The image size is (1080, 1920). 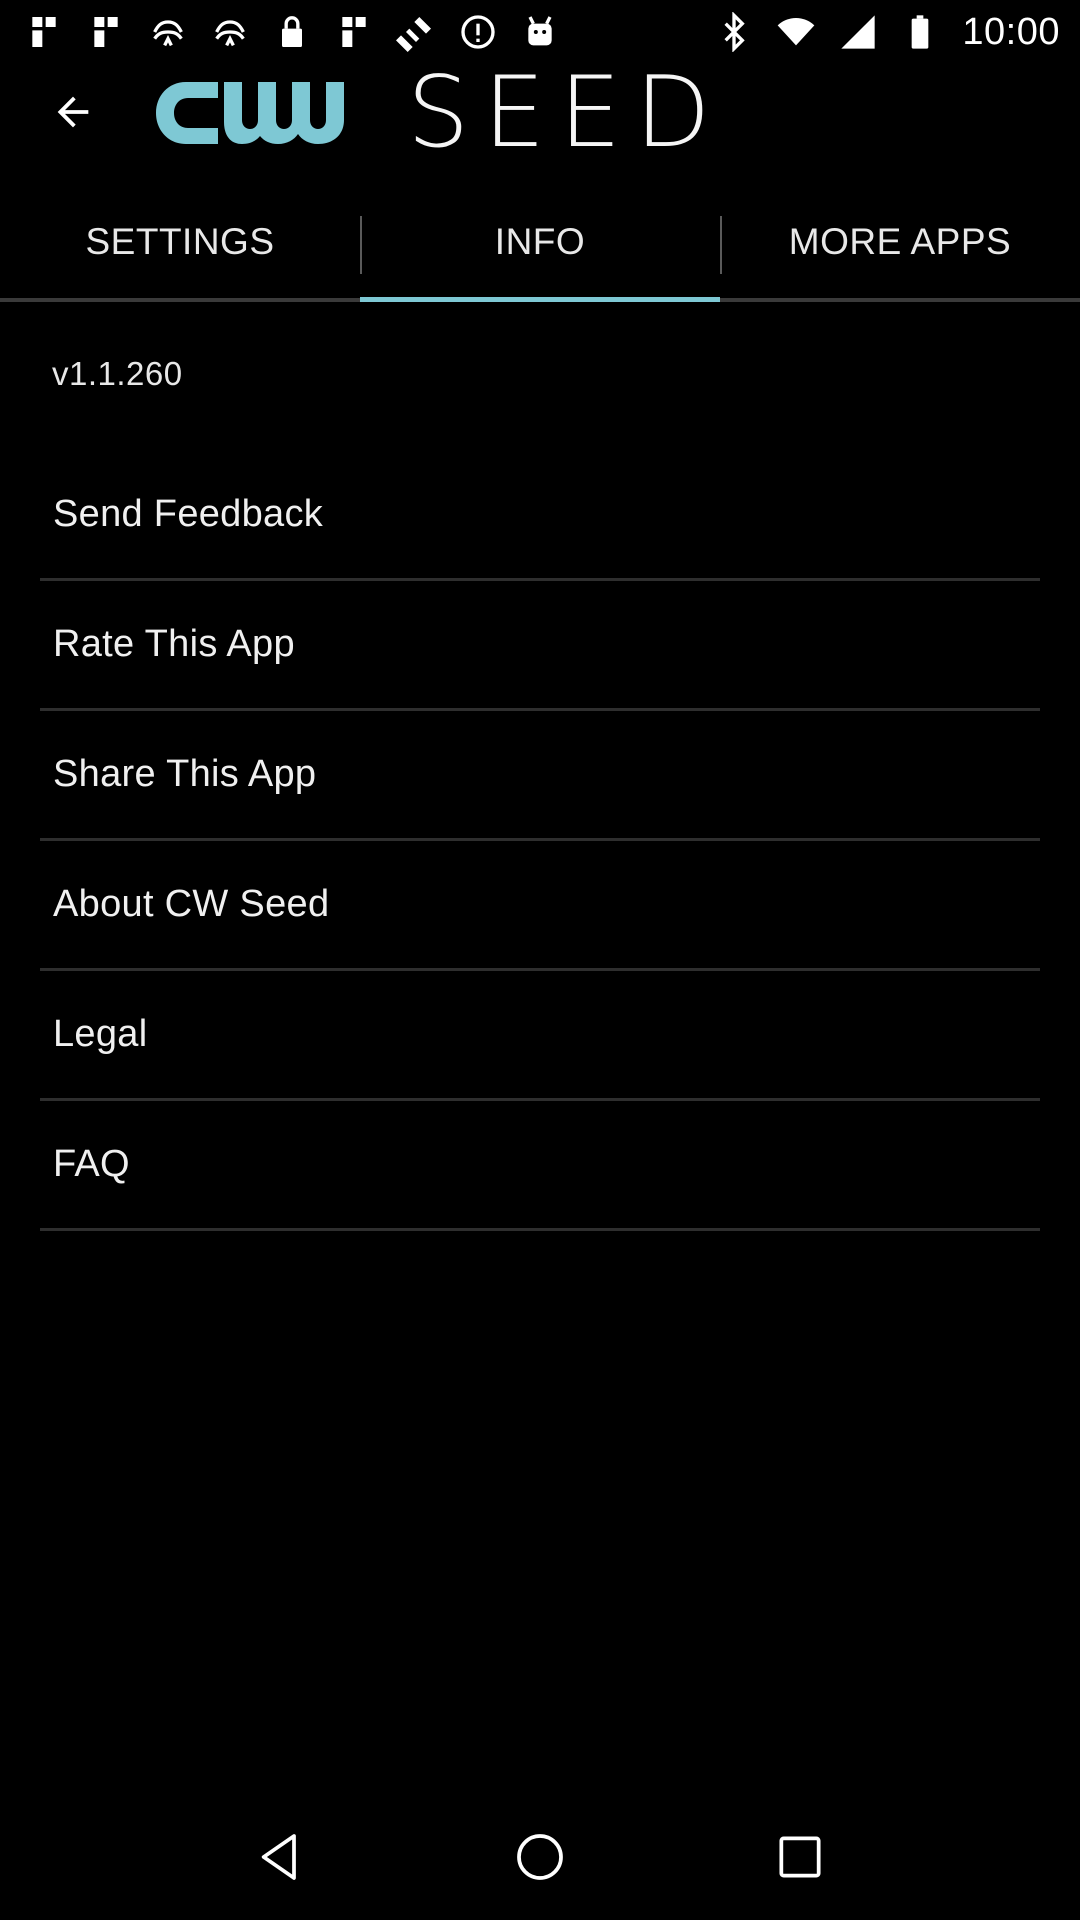 What do you see at coordinates (540, 906) in the screenshot?
I see `menu-item-about: About CW Seed` at bounding box center [540, 906].